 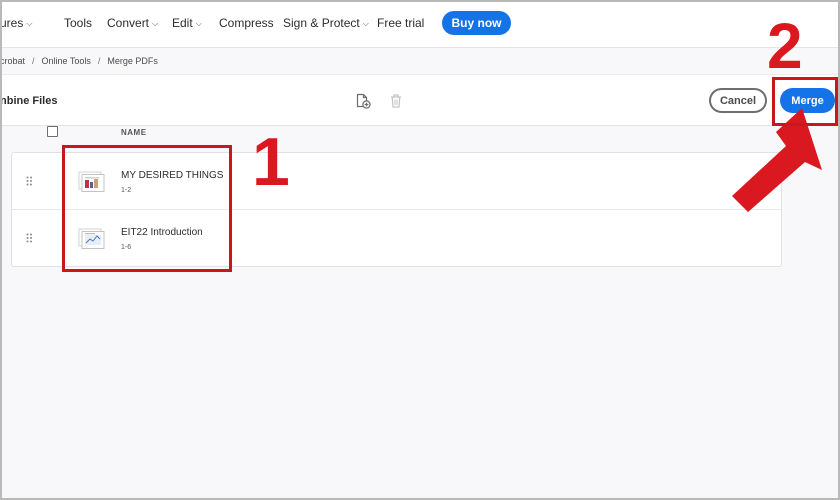 I want to click on nav-free-trial-link: Free trial, so click(x=400, y=23).